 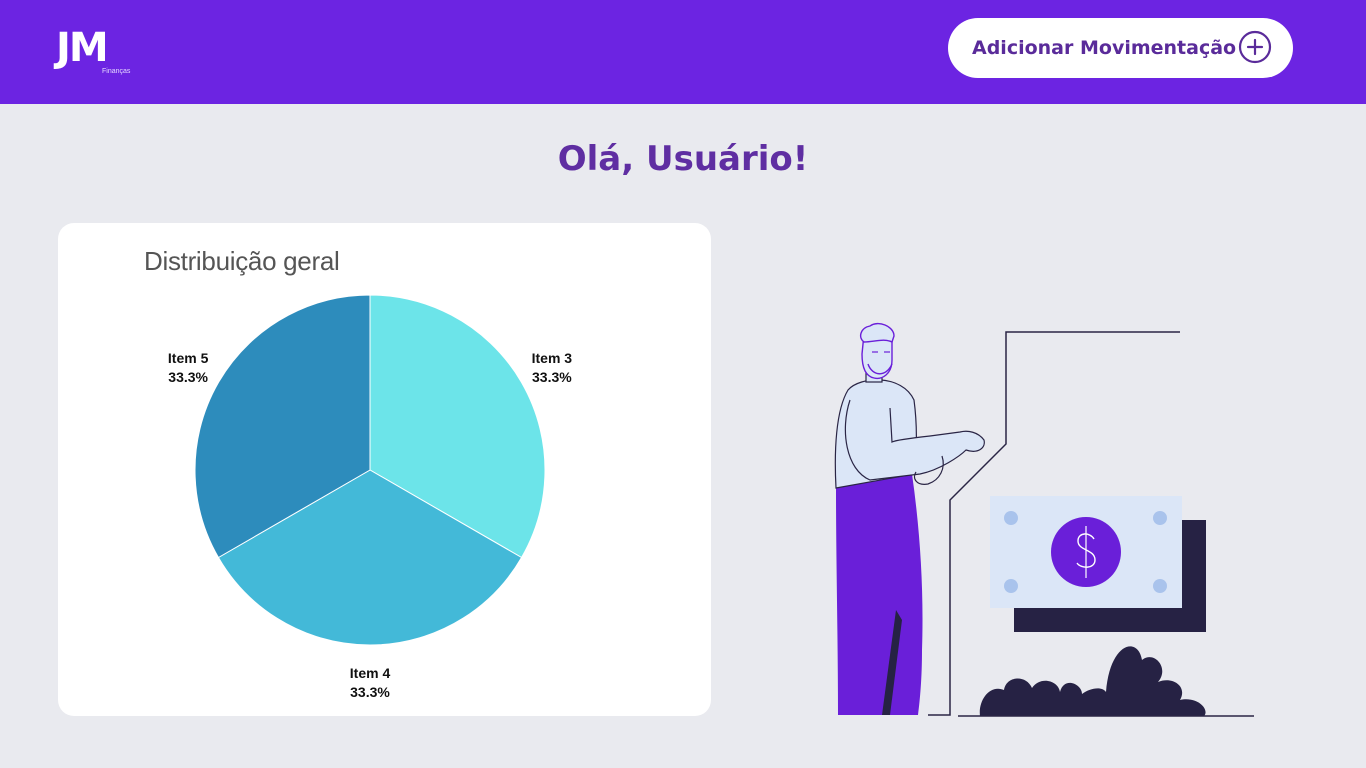 I want to click on pie-label-item-5: Item 5, so click(x=188, y=358).